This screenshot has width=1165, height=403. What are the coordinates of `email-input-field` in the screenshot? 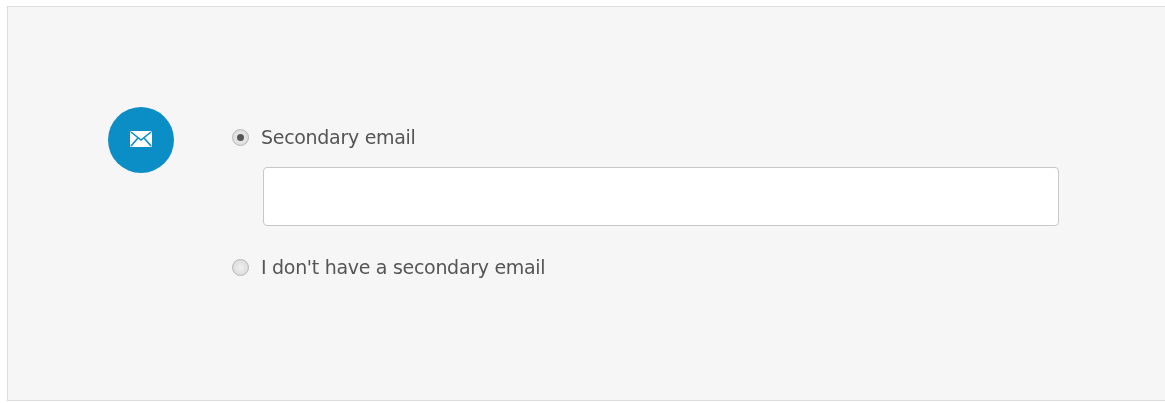 It's located at (661, 196).